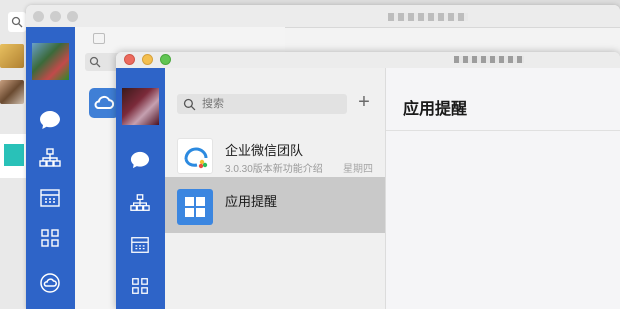  Describe the element at coordinates (251, 201) in the screenshot. I see `conversation-name: 应用提醒` at that location.